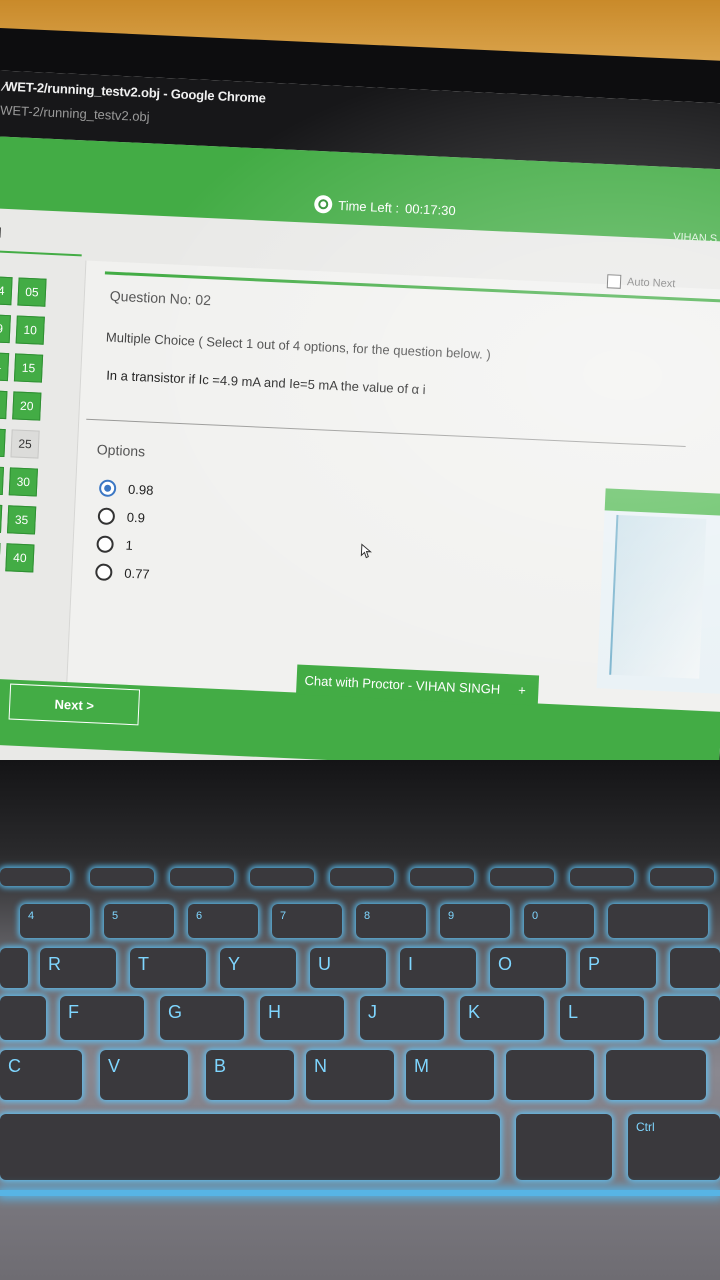  I want to click on option-2: 0.9, so click(121, 516).